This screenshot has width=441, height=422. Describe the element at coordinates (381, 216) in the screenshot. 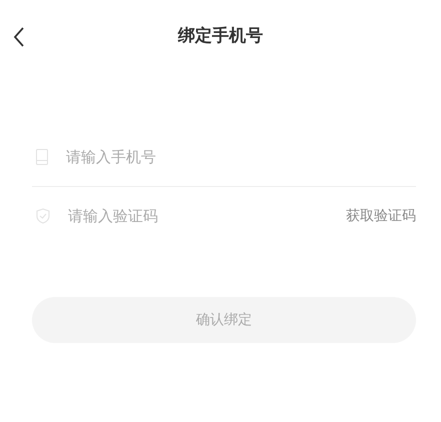

I see `get-code-link: 获取验证码` at that location.